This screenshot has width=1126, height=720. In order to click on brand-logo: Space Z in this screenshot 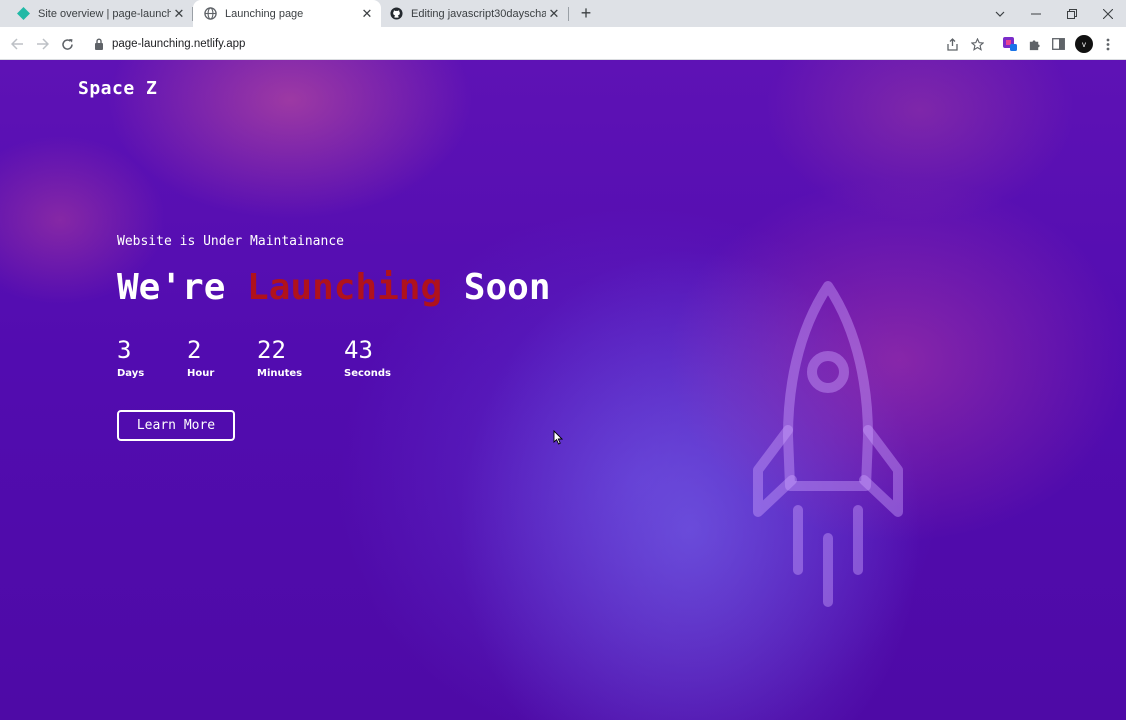, I will do `click(117, 88)`.